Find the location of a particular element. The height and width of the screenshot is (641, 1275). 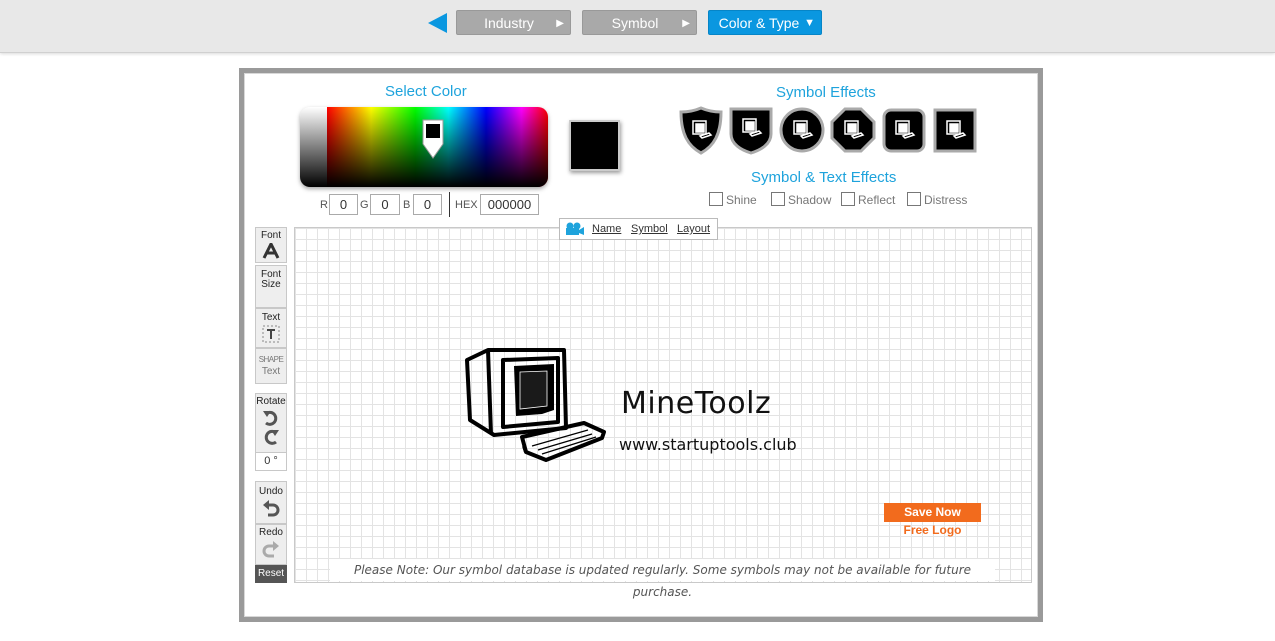

reflect-label: Reflect is located at coordinates (877, 200).